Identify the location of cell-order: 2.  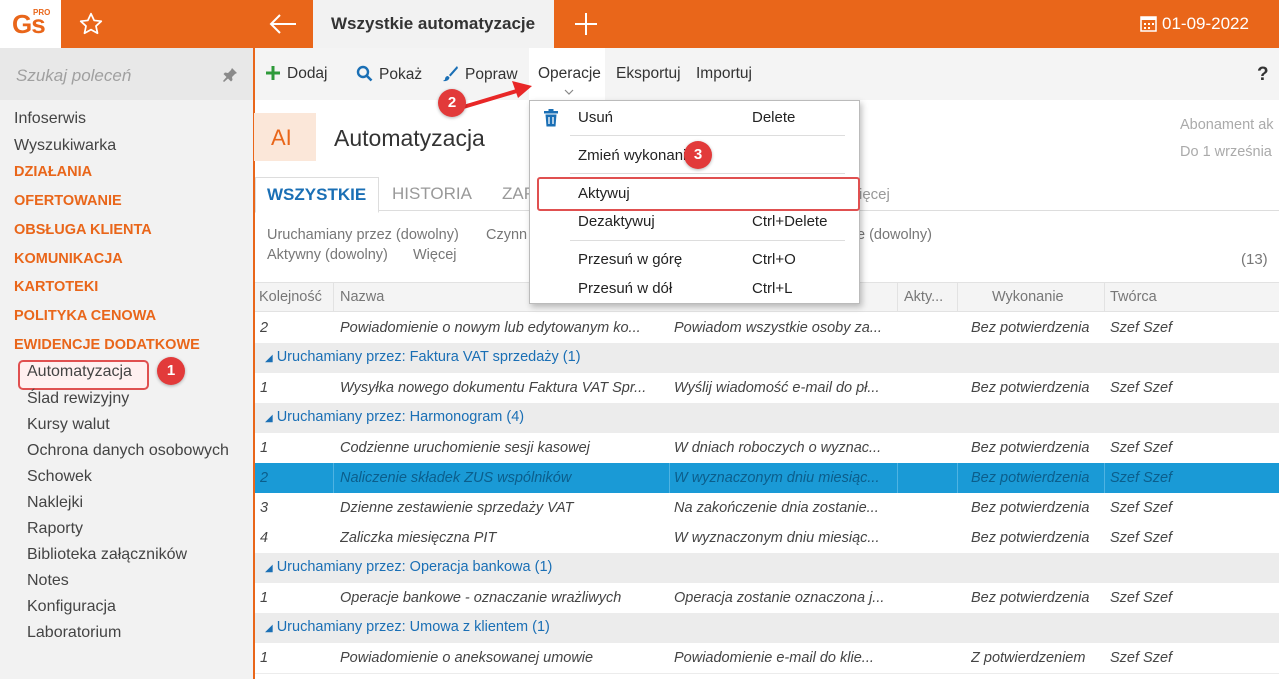
(264, 328).